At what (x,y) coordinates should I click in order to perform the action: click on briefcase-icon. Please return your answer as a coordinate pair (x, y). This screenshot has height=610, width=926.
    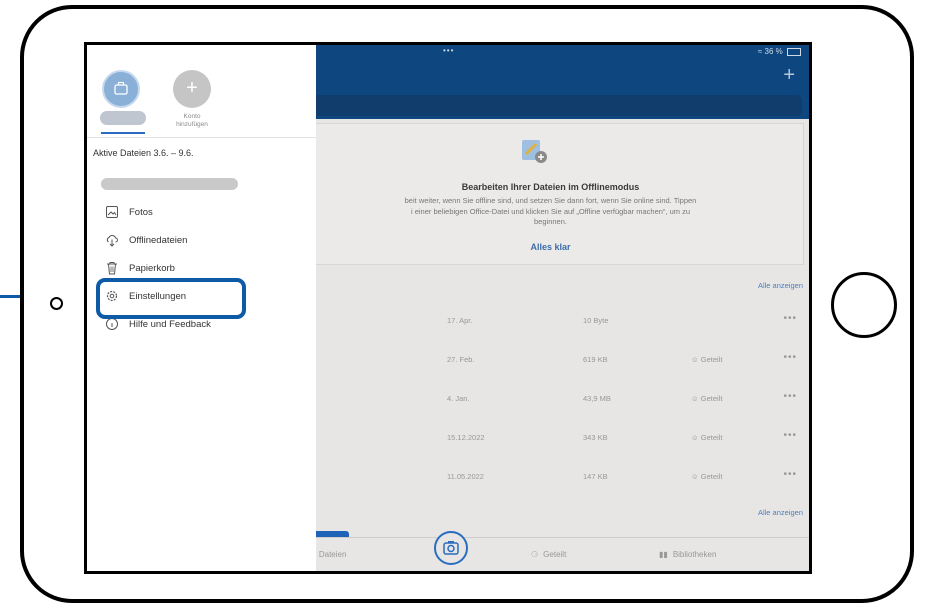
    Looking at the image, I should click on (121, 88).